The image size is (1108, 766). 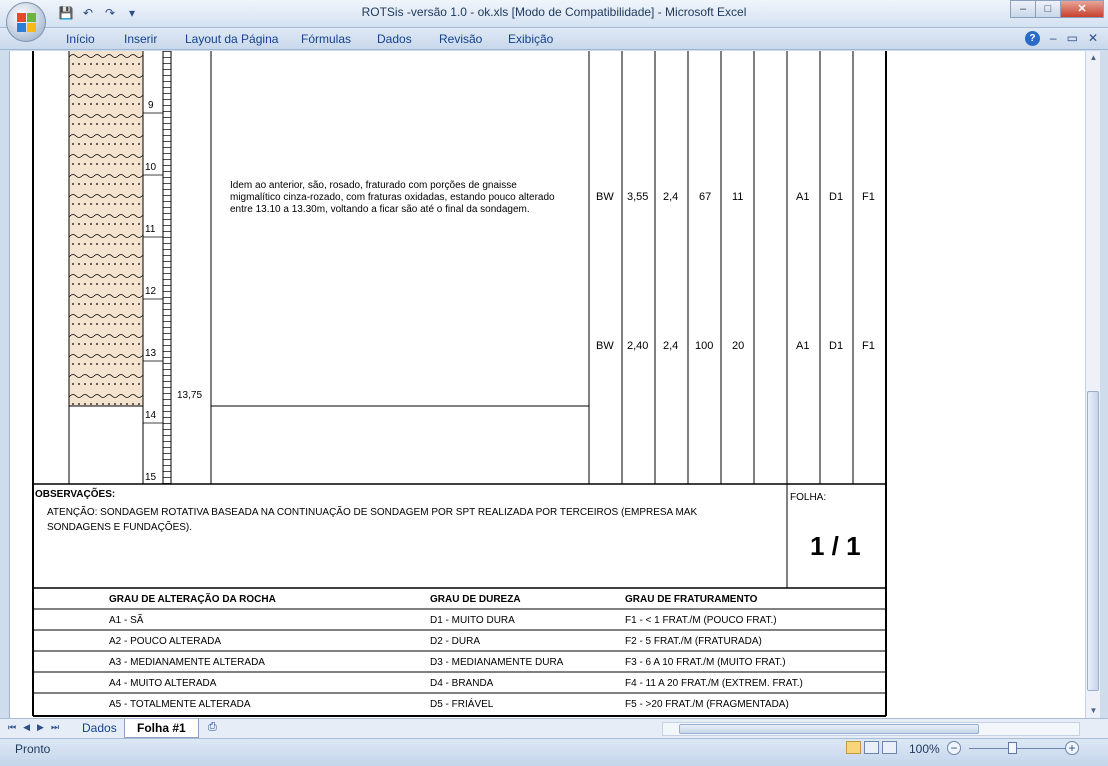 I want to click on office-button, so click(x=26, y=22).